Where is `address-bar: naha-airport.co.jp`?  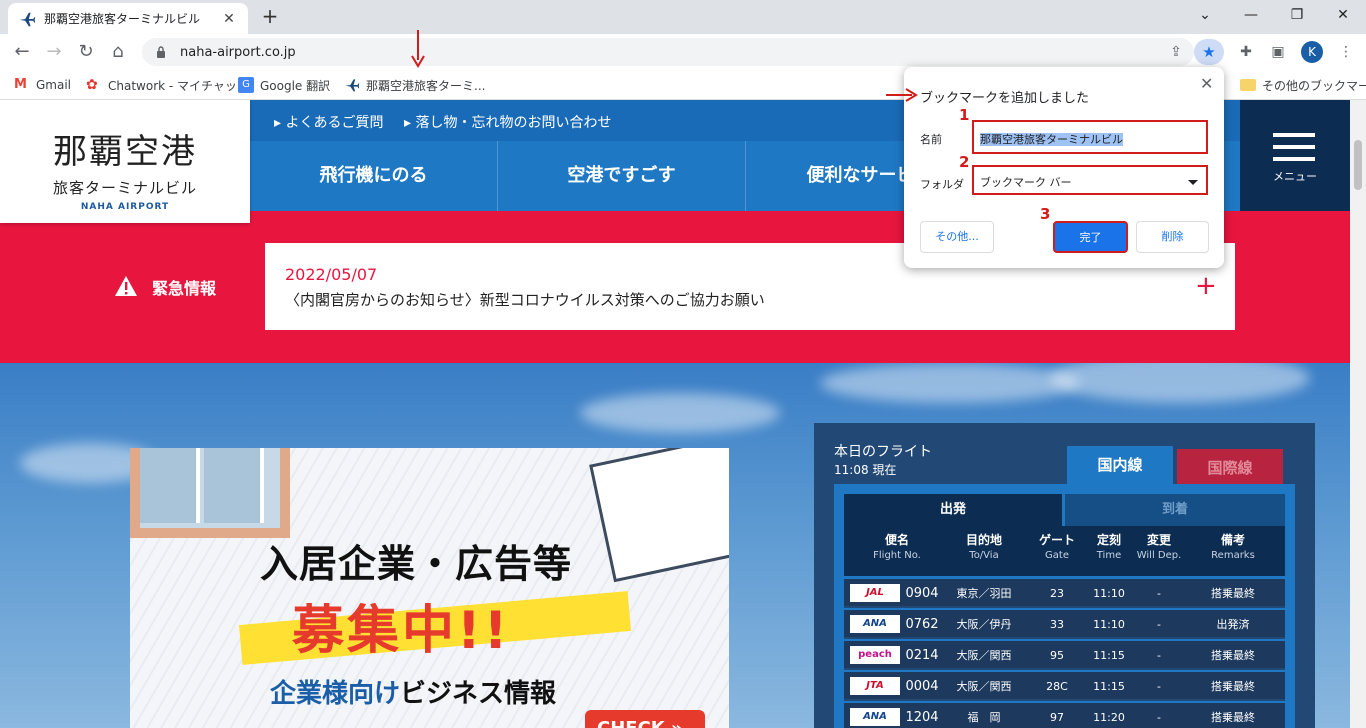 address-bar: naha-airport.co.jp is located at coordinates (668, 52).